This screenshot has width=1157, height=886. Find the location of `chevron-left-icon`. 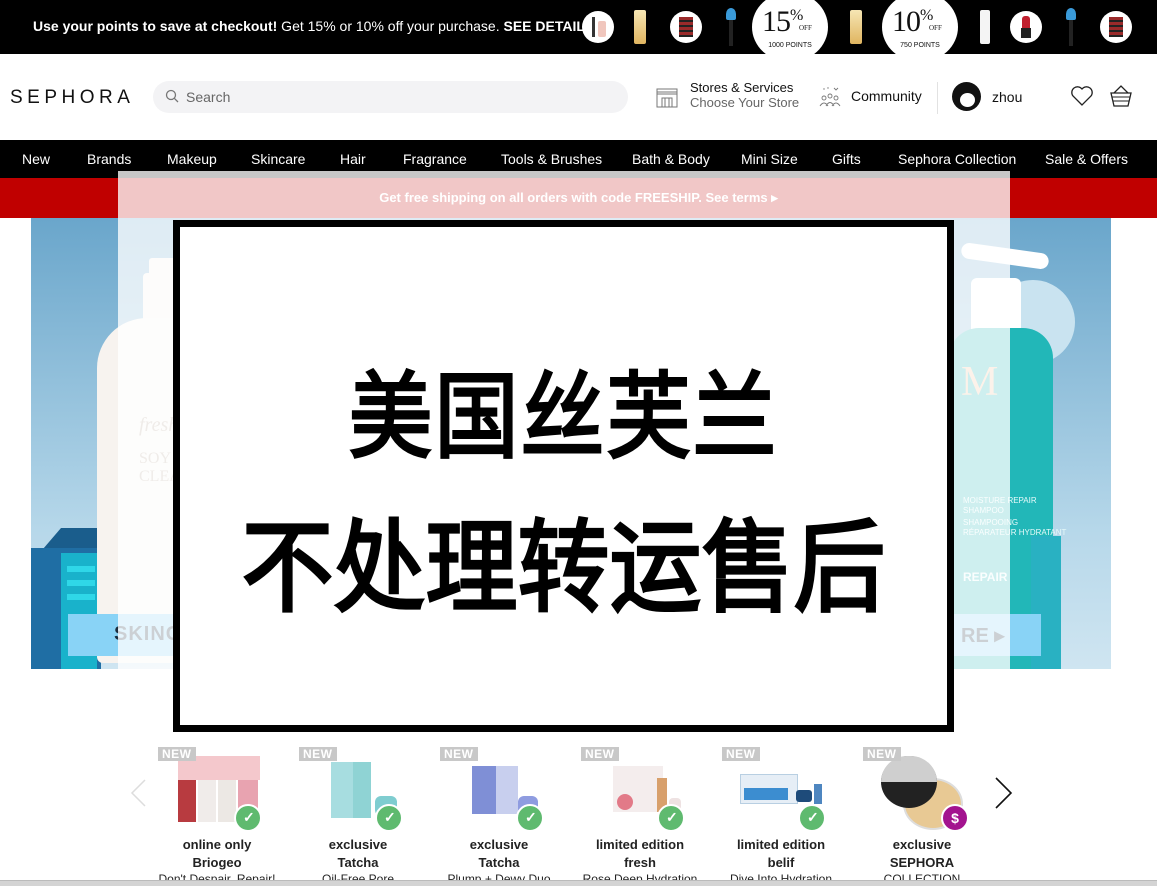

chevron-left-icon is located at coordinates (138, 793).